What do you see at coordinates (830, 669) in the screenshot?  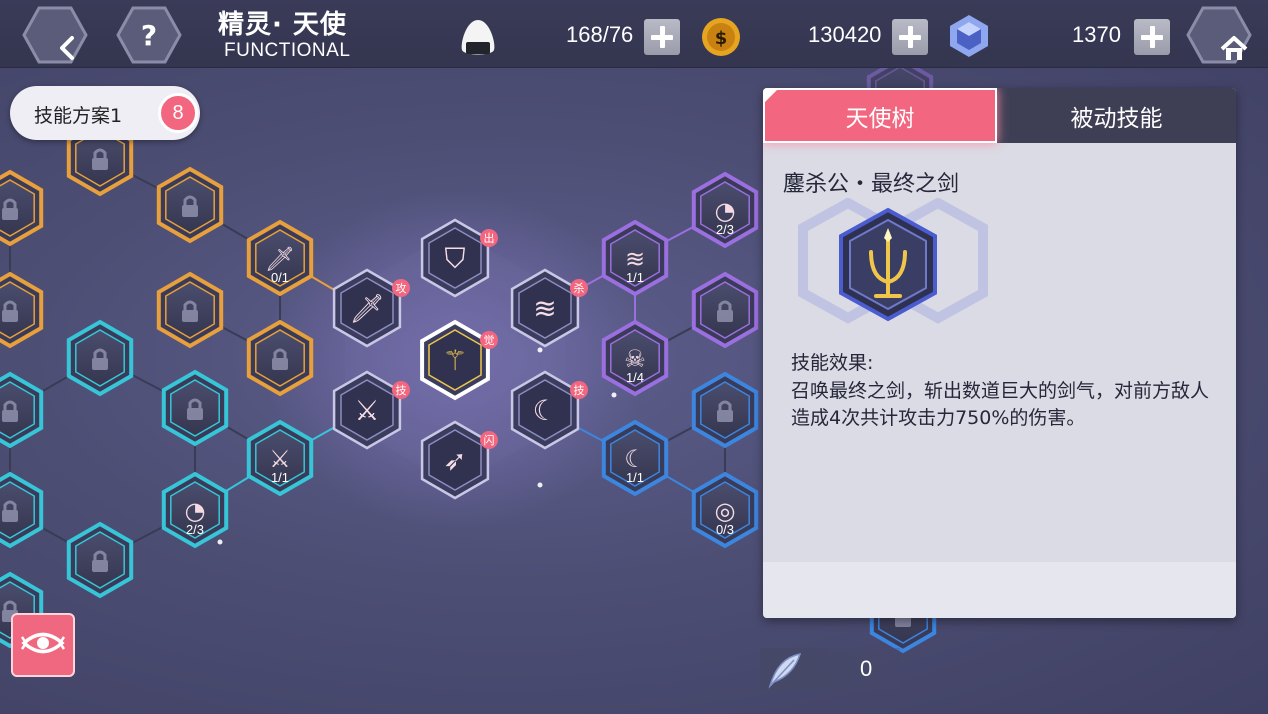 I see `feather-counter` at bounding box center [830, 669].